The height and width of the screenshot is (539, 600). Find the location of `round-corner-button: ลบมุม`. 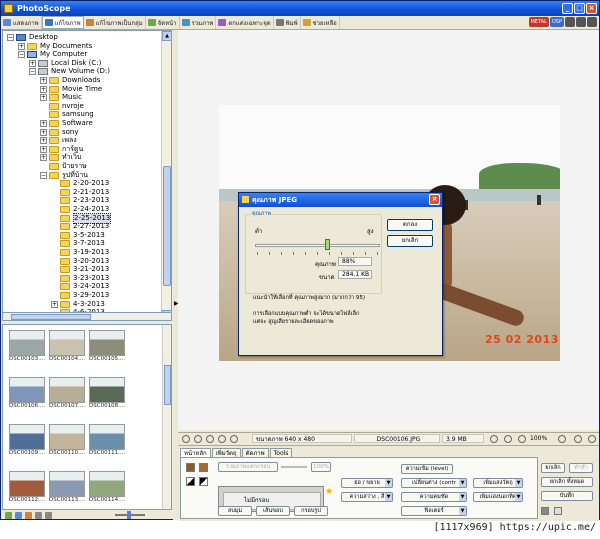

round-corner-button: ลบมุม is located at coordinates (235, 511).